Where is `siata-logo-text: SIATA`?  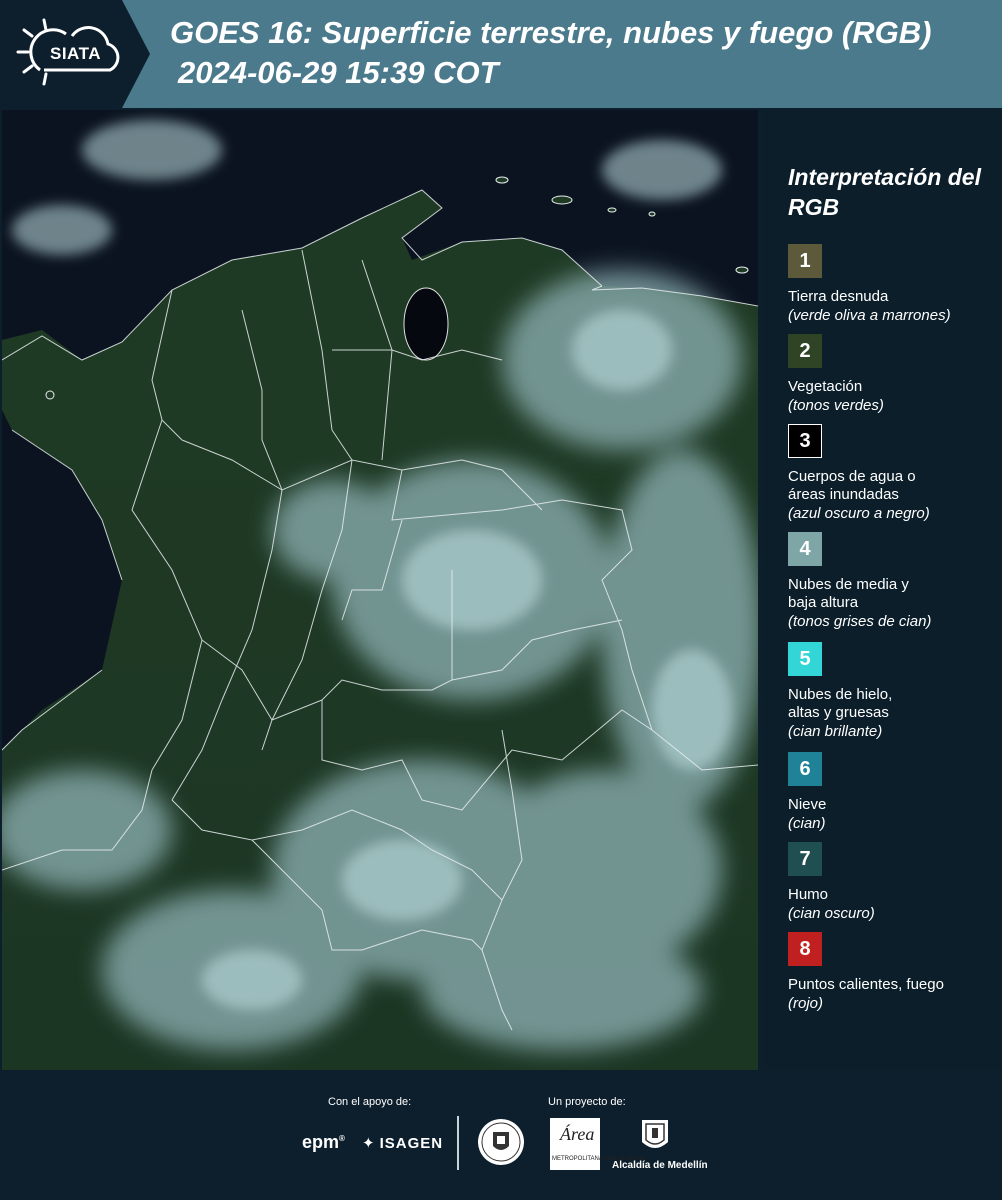
siata-logo-text: SIATA is located at coordinates (75, 53).